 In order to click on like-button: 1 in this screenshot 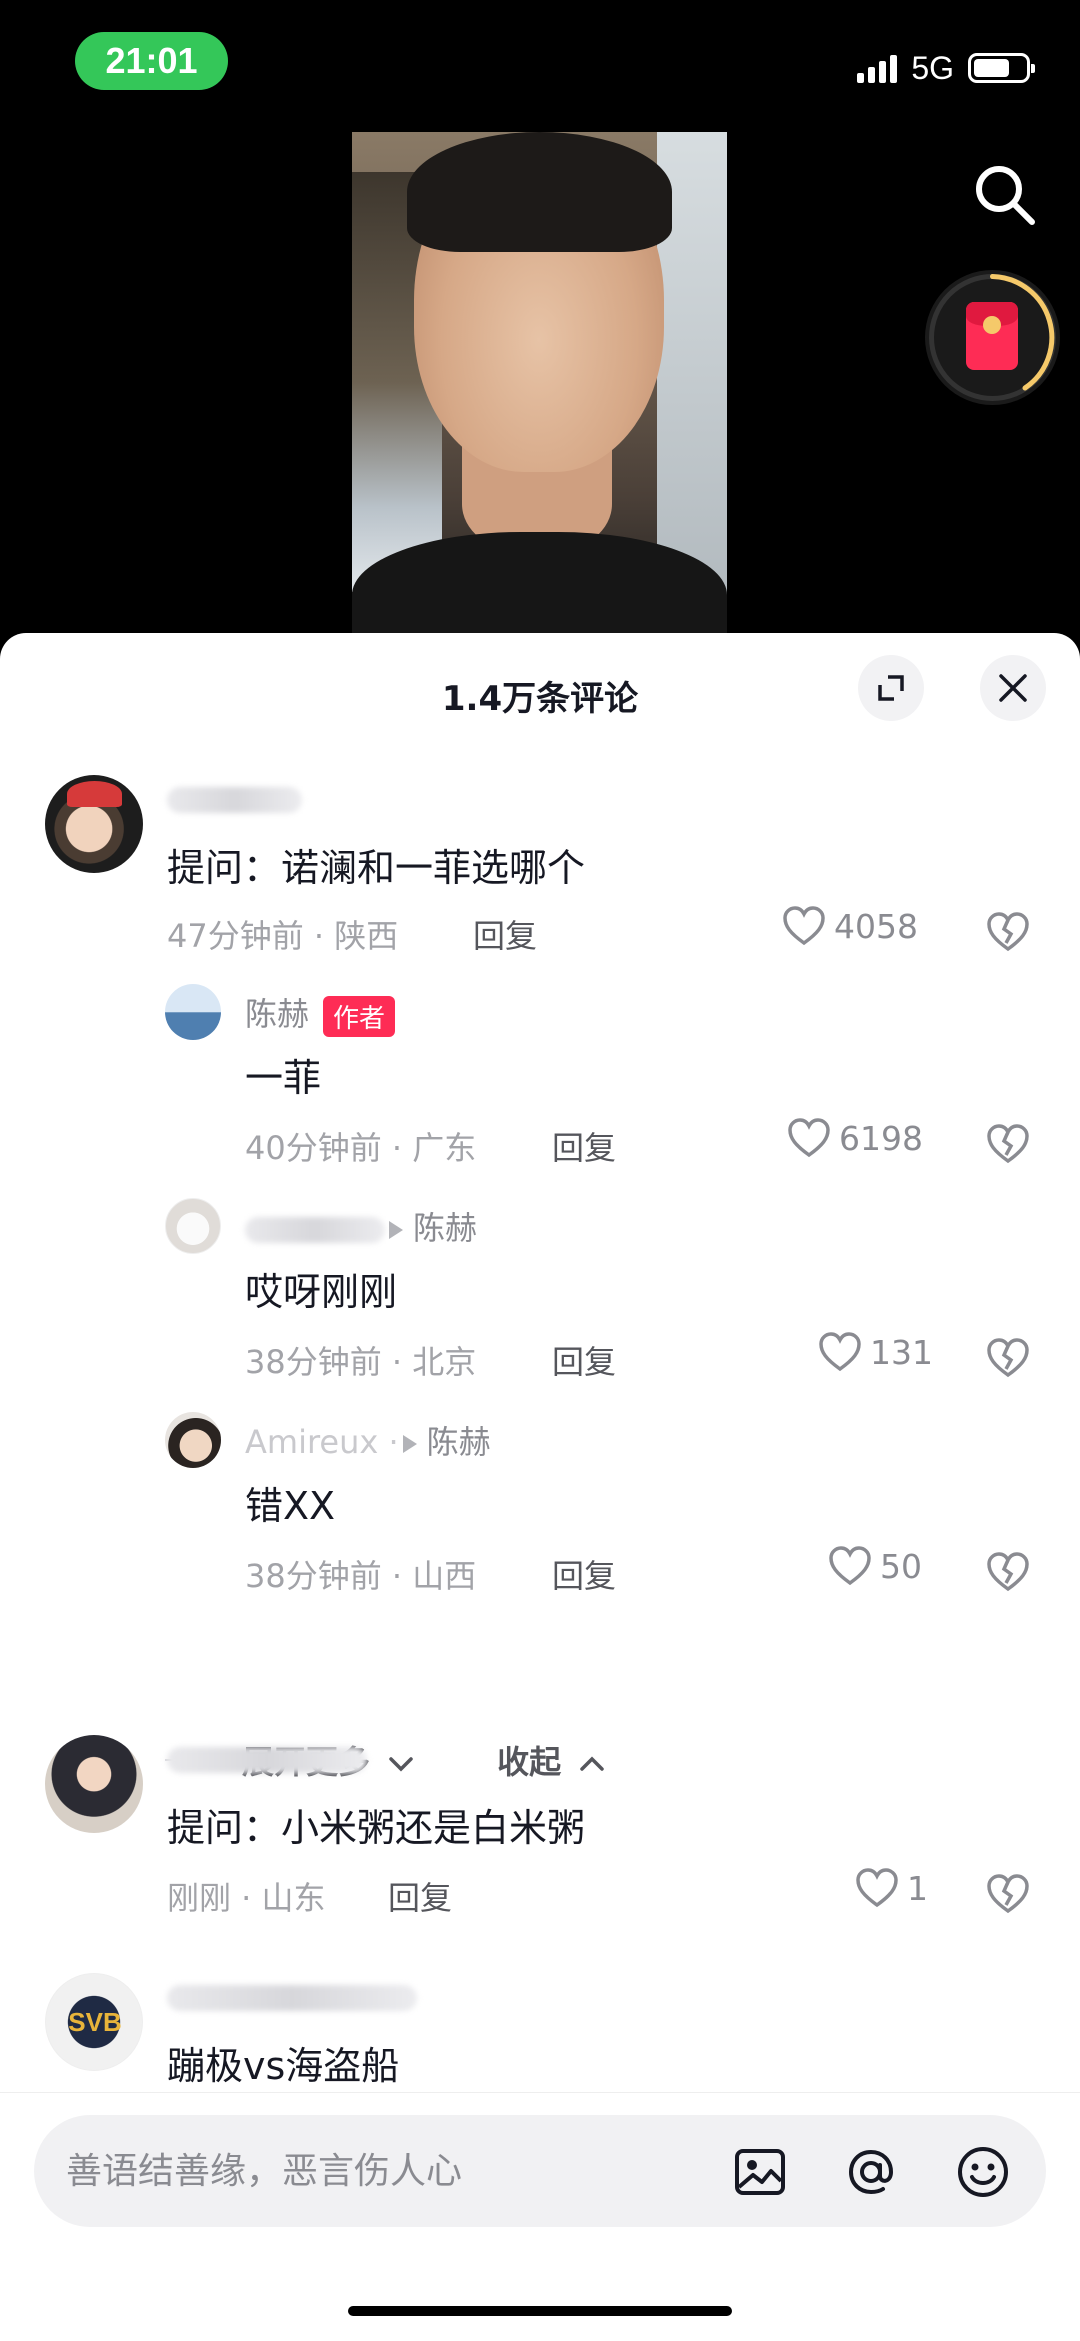, I will do `click(891, 1888)`.